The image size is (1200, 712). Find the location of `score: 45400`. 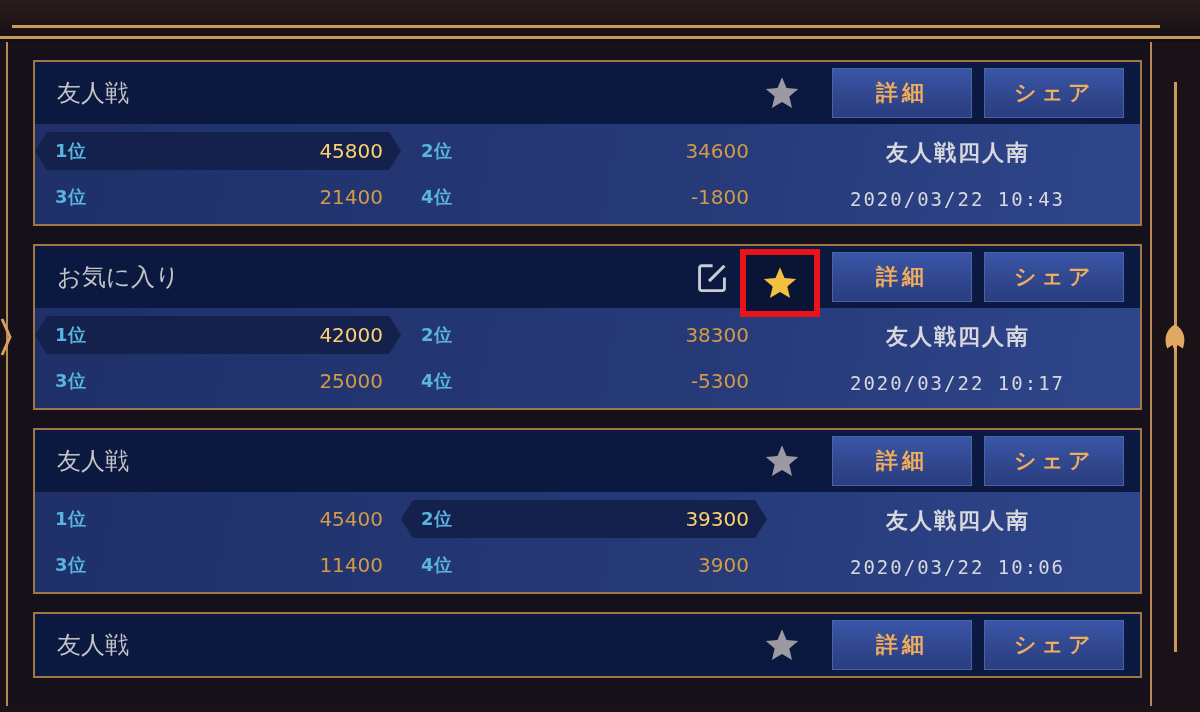

score: 45400 is located at coordinates (351, 519).